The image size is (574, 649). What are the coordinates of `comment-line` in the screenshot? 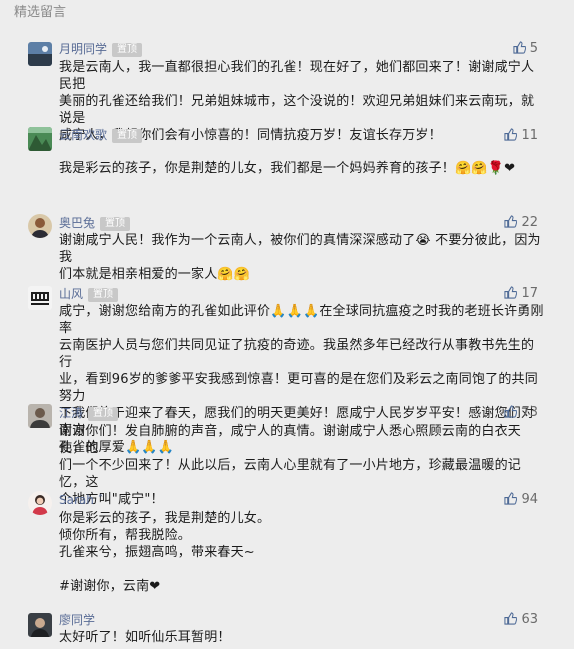 It's located at (303, 569).